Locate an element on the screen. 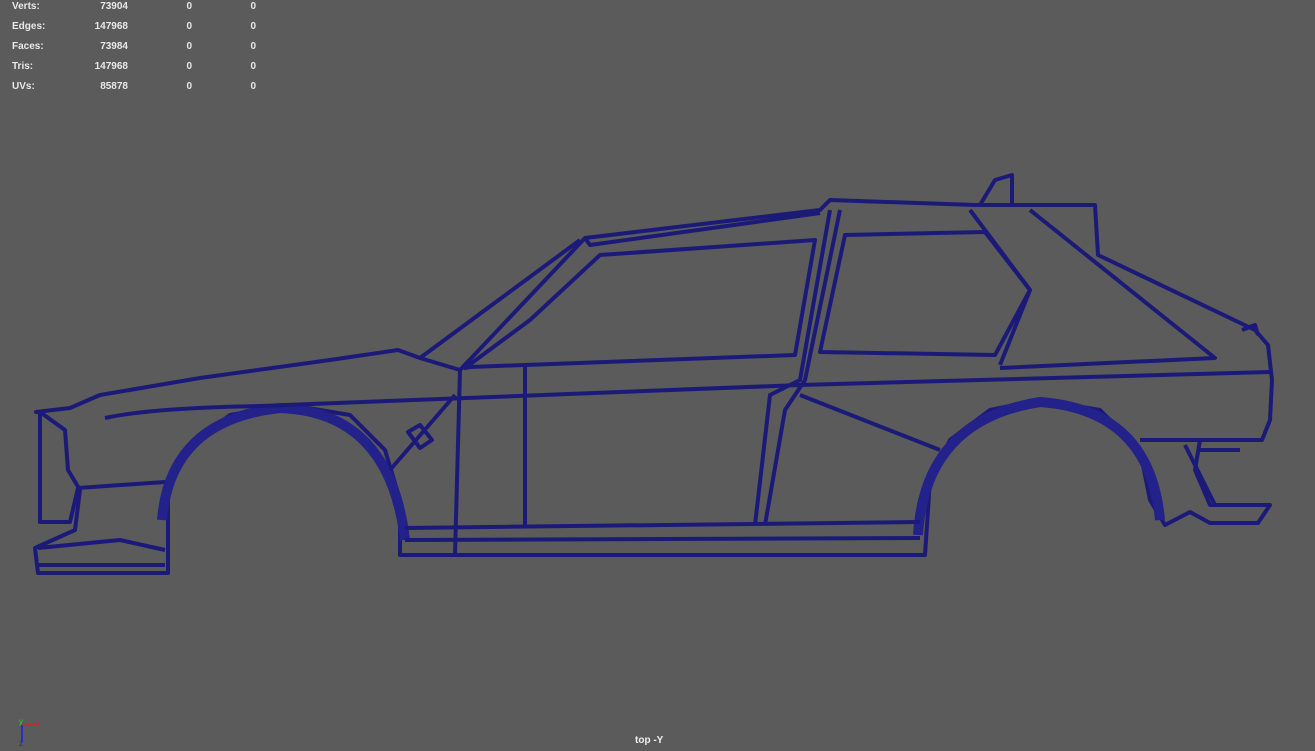 This screenshot has height=751, width=1315. front-window-frame is located at coordinates (640, 304).